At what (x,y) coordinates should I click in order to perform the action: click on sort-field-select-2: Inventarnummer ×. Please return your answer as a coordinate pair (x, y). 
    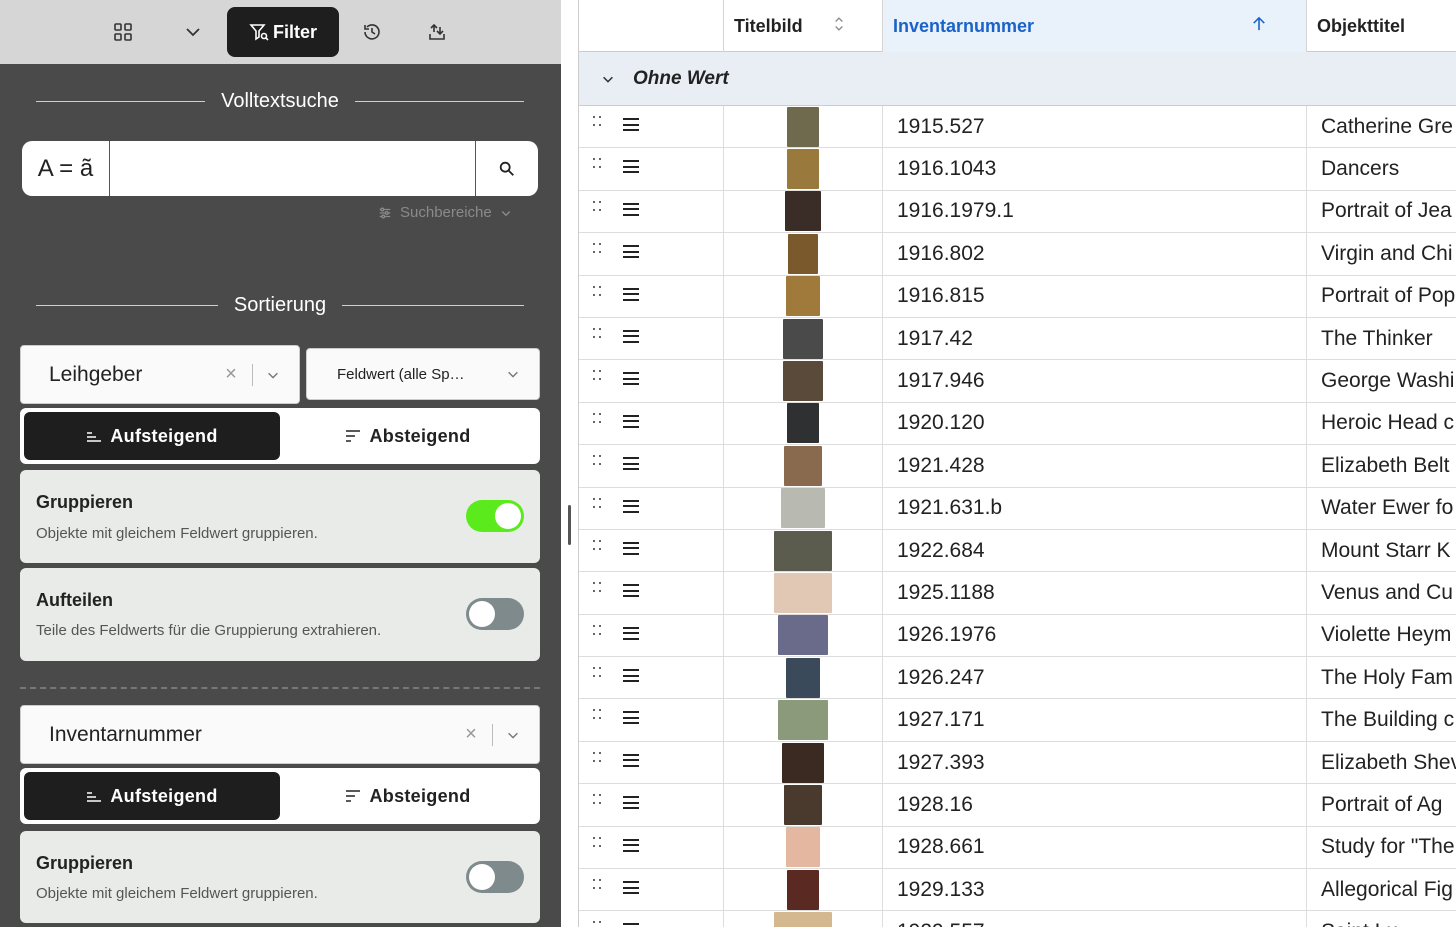
    Looking at the image, I should click on (280, 734).